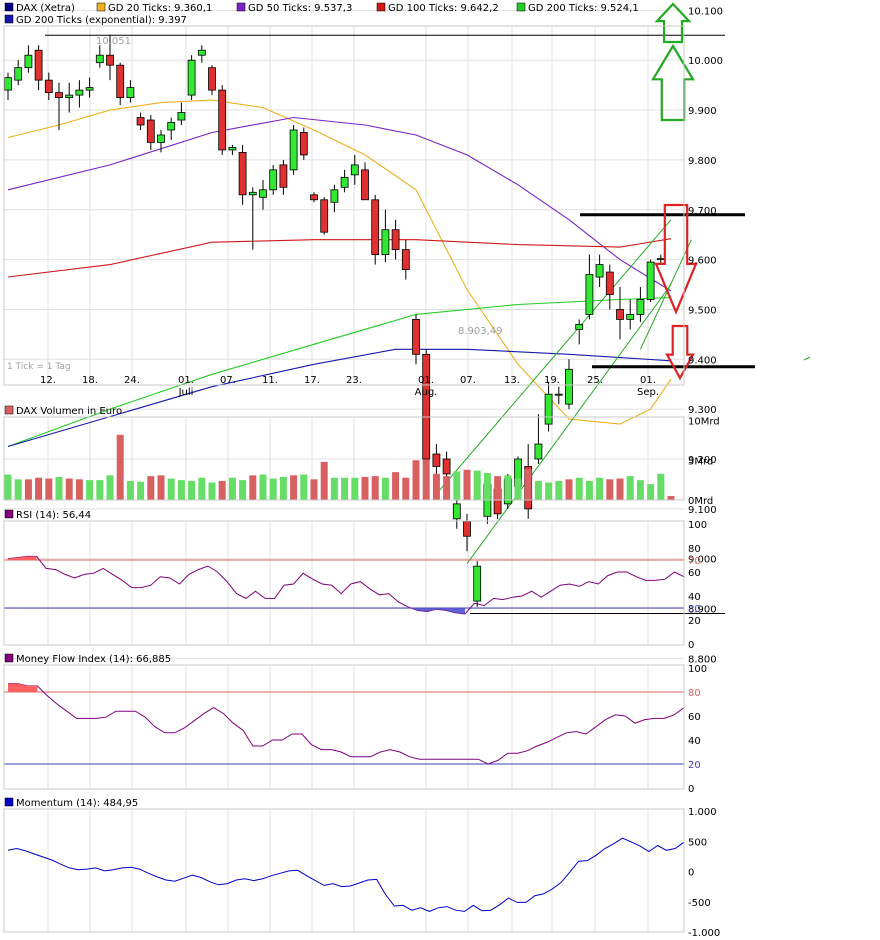  I want to click on price-axis-tick-label: 9.700, so click(702, 211).